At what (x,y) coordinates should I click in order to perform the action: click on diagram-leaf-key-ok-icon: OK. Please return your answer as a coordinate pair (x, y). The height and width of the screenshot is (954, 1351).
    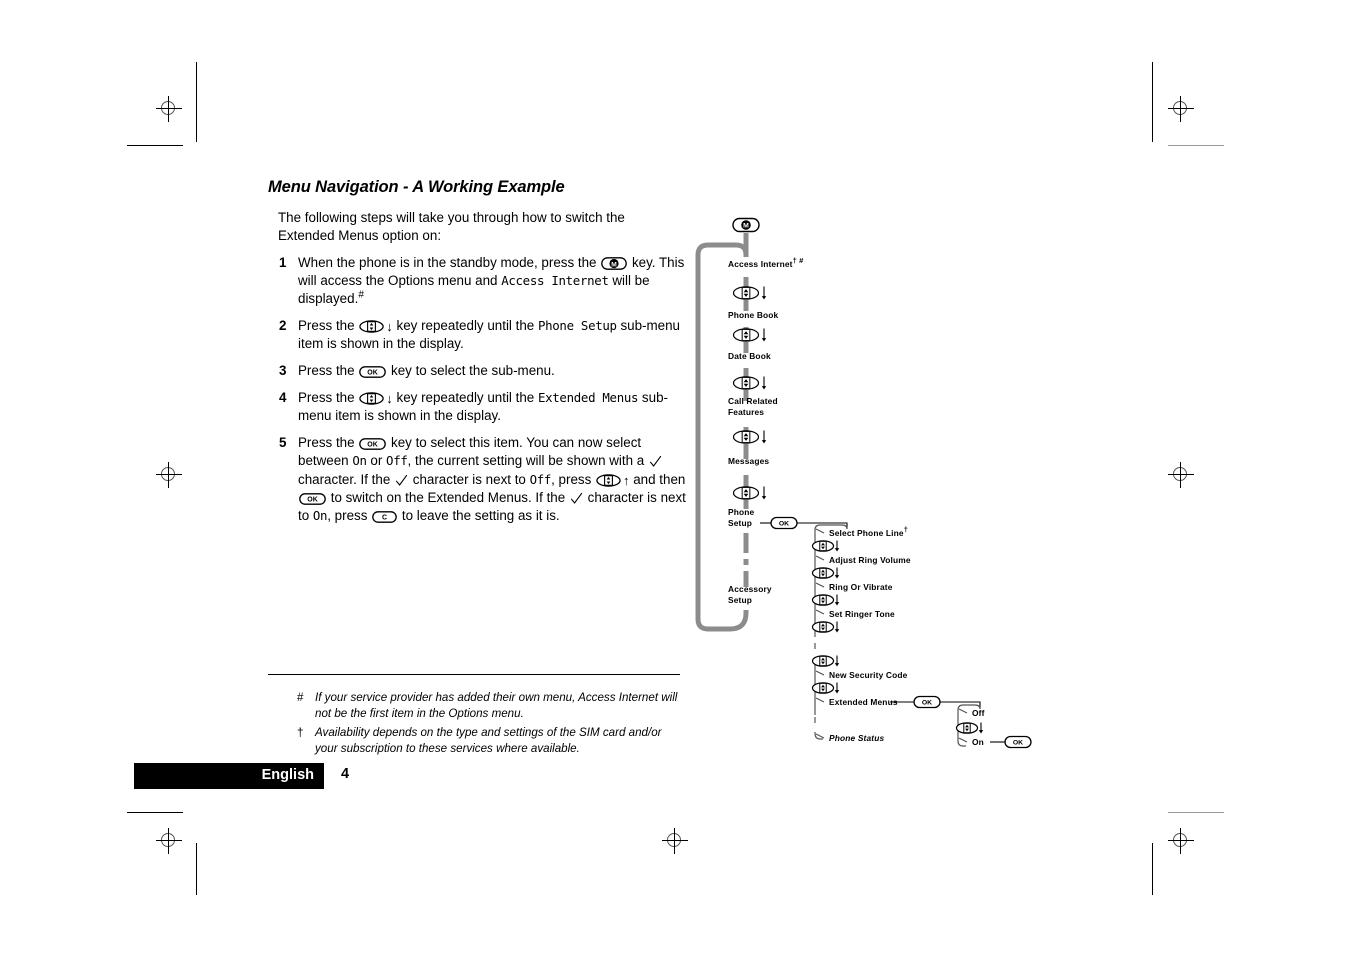
    Looking at the image, I should click on (927, 702).